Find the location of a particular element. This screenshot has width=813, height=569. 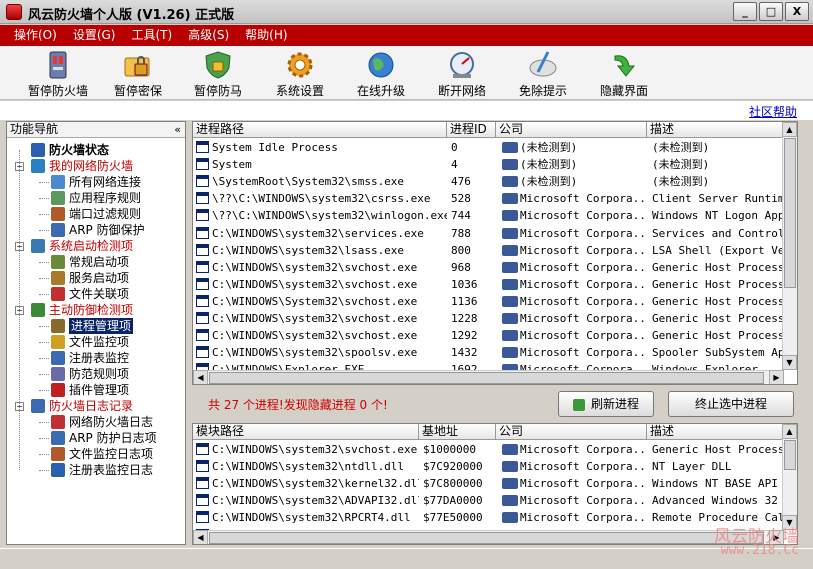

scroll-right-arrow: ▶ is located at coordinates (776, 377).